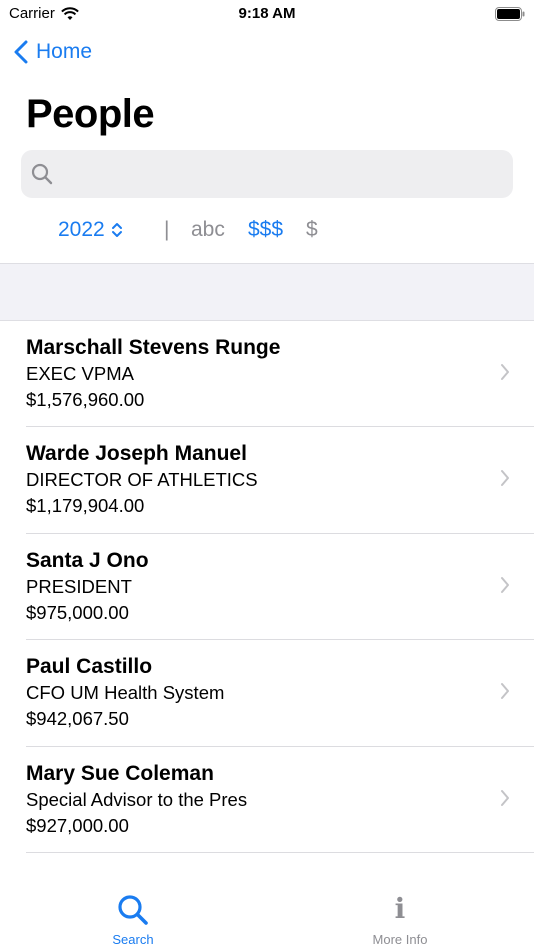 The image size is (534, 950). I want to click on status-bar: Carrier 9:18 AM, so click(267, 15).